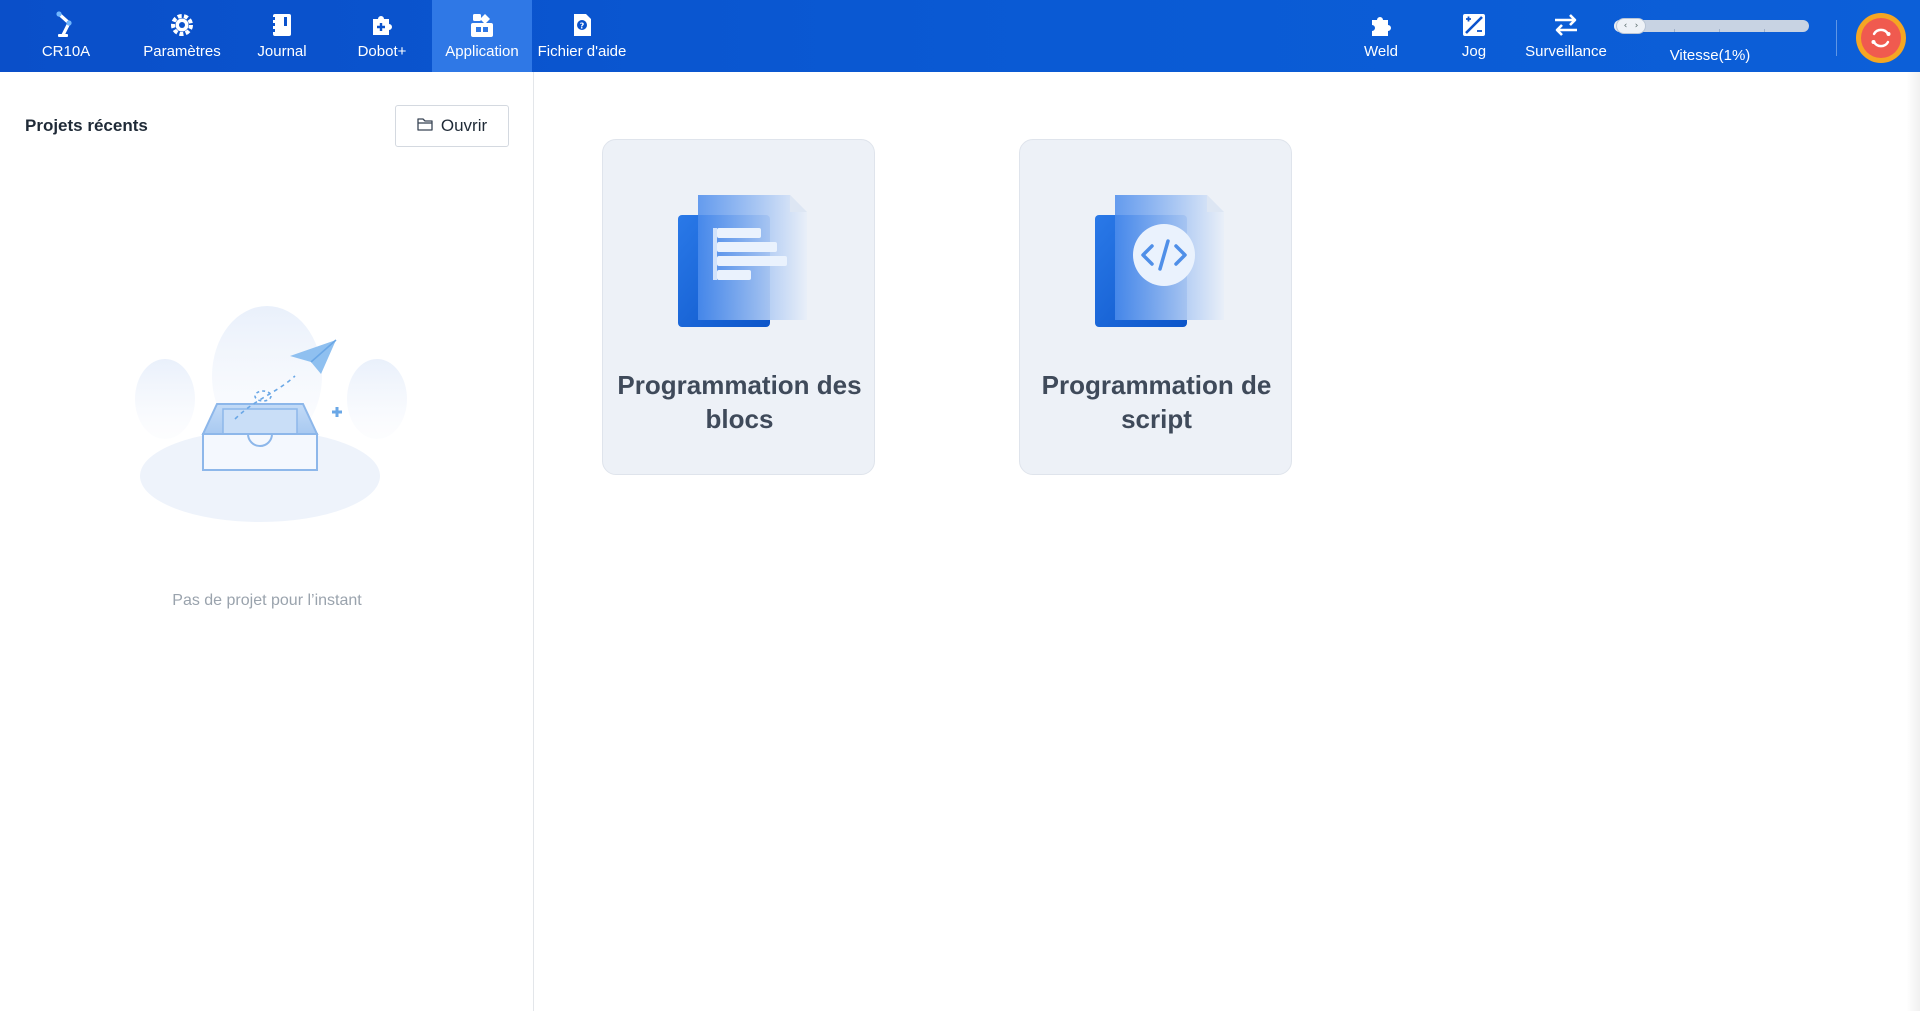 Image resolution: width=1920 pixels, height=1011 pixels. I want to click on nav-item-weld: Weld, so click(1381, 36).